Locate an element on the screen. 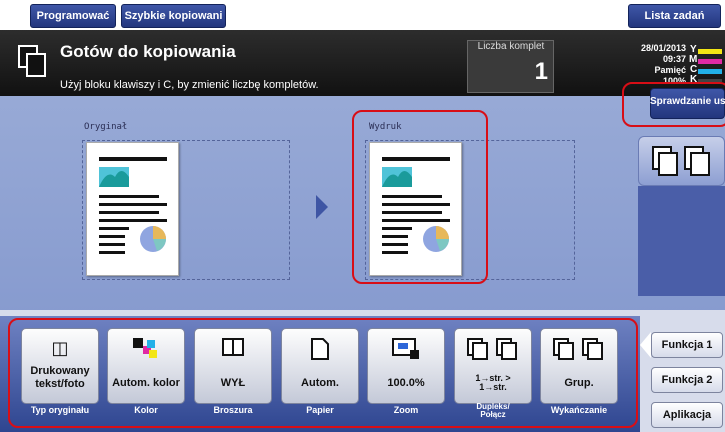  copy-count-value: 1 is located at coordinates (541, 71).